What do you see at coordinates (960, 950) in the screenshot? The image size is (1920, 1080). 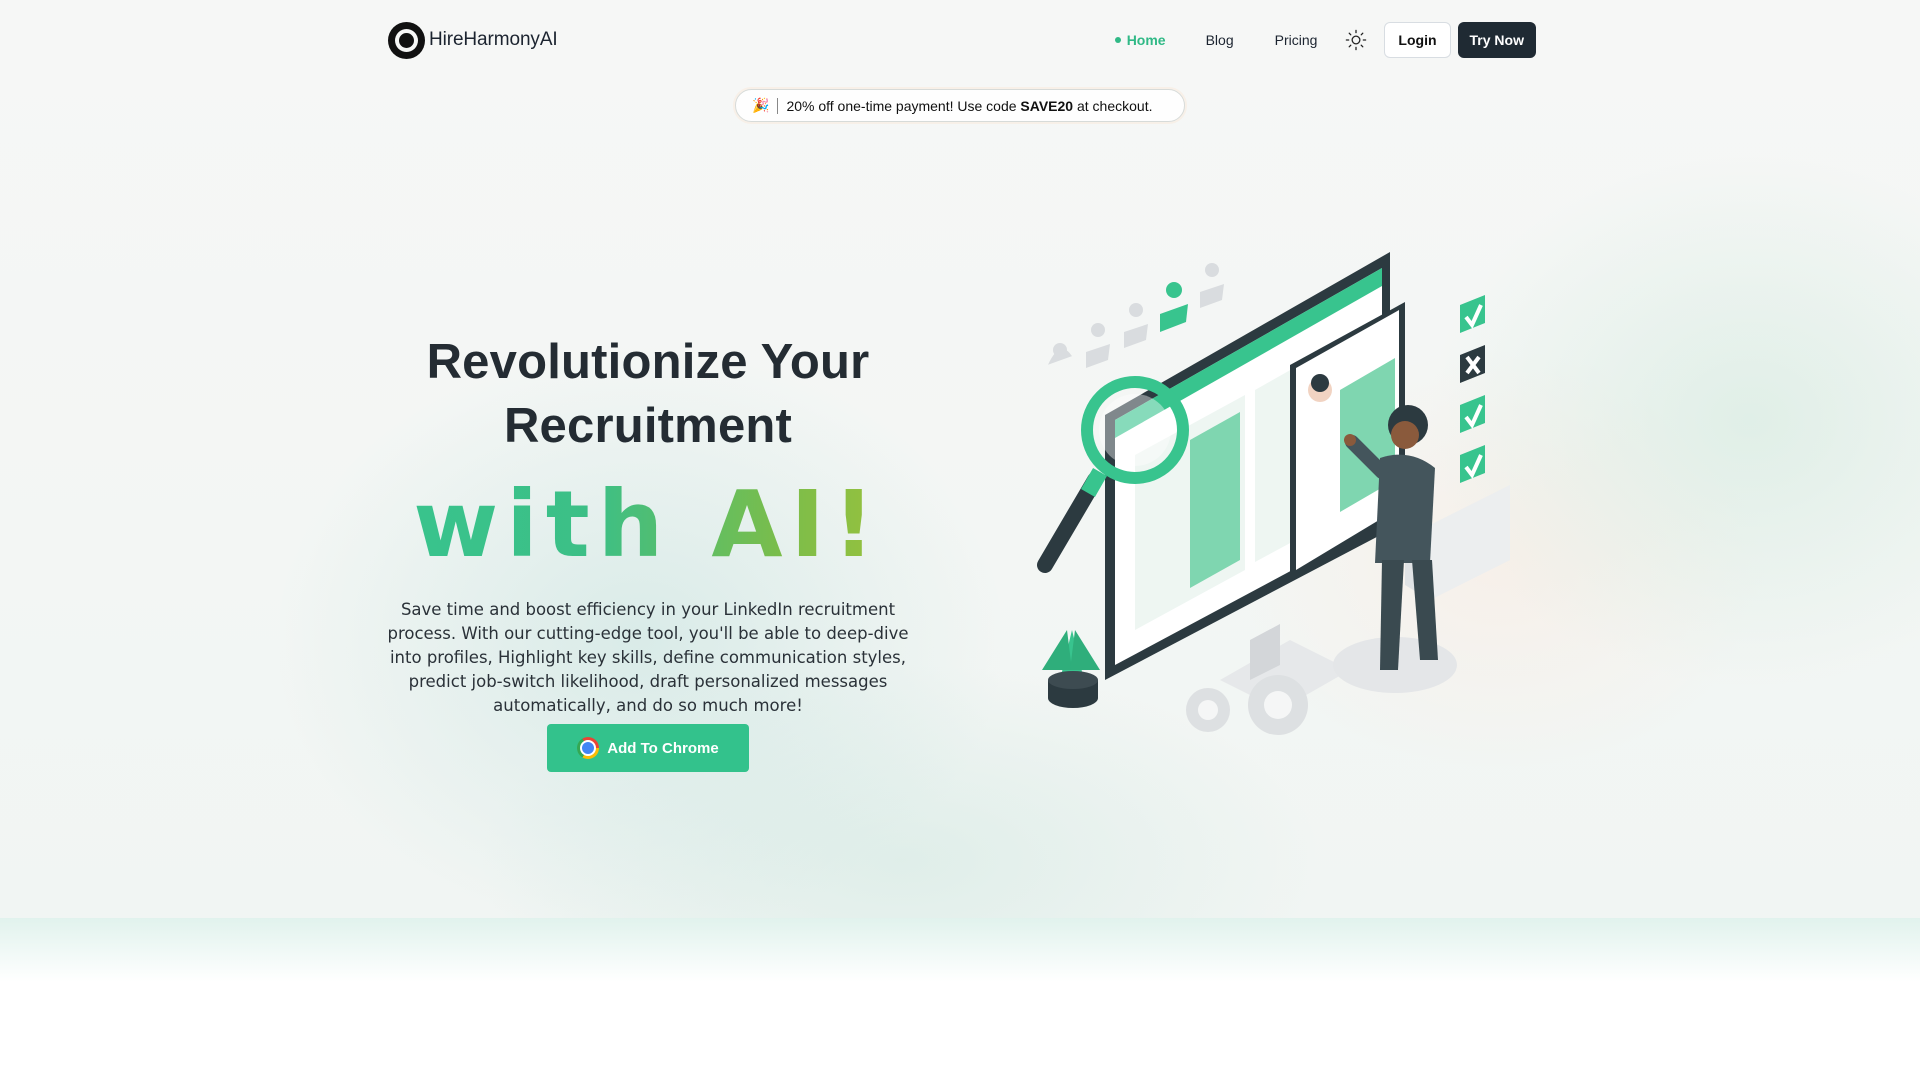 I see `page-bottom-fade` at bounding box center [960, 950].